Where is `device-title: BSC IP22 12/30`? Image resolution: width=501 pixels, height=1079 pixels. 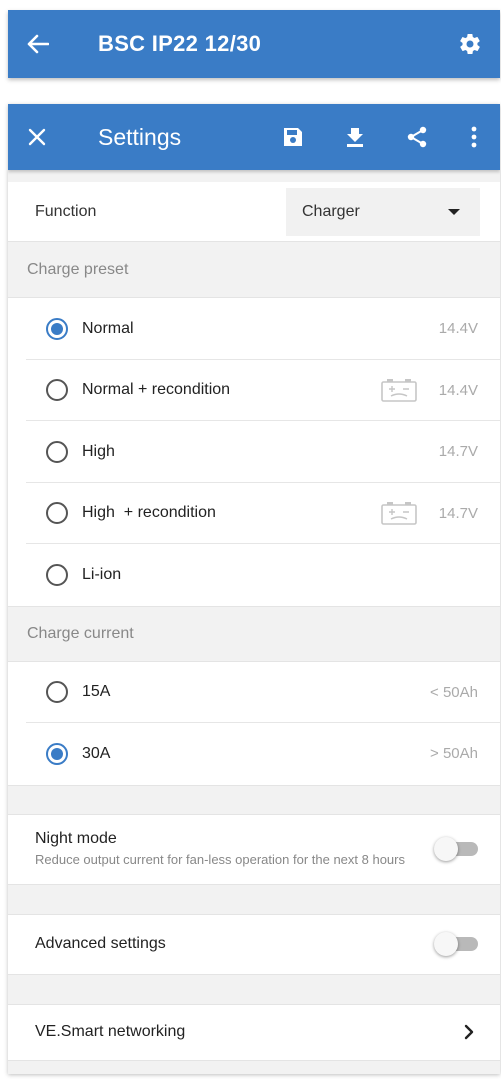
device-title: BSC IP22 12/30 is located at coordinates (180, 43).